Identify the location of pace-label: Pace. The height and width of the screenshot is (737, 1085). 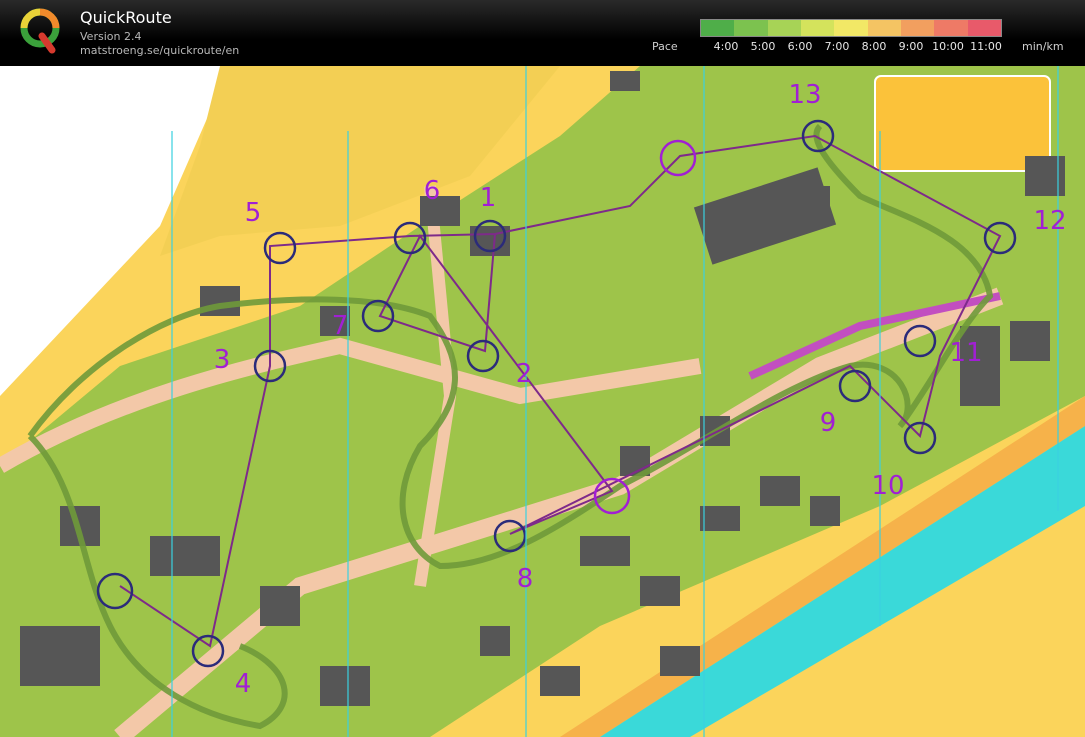
(665, 46).